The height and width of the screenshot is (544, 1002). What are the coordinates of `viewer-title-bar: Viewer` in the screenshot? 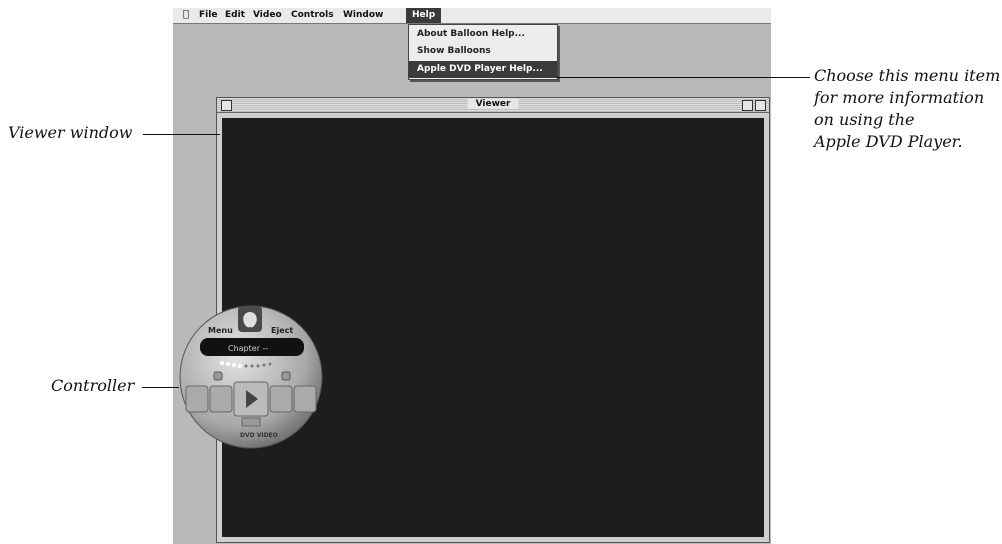 It's located at (493, 105).